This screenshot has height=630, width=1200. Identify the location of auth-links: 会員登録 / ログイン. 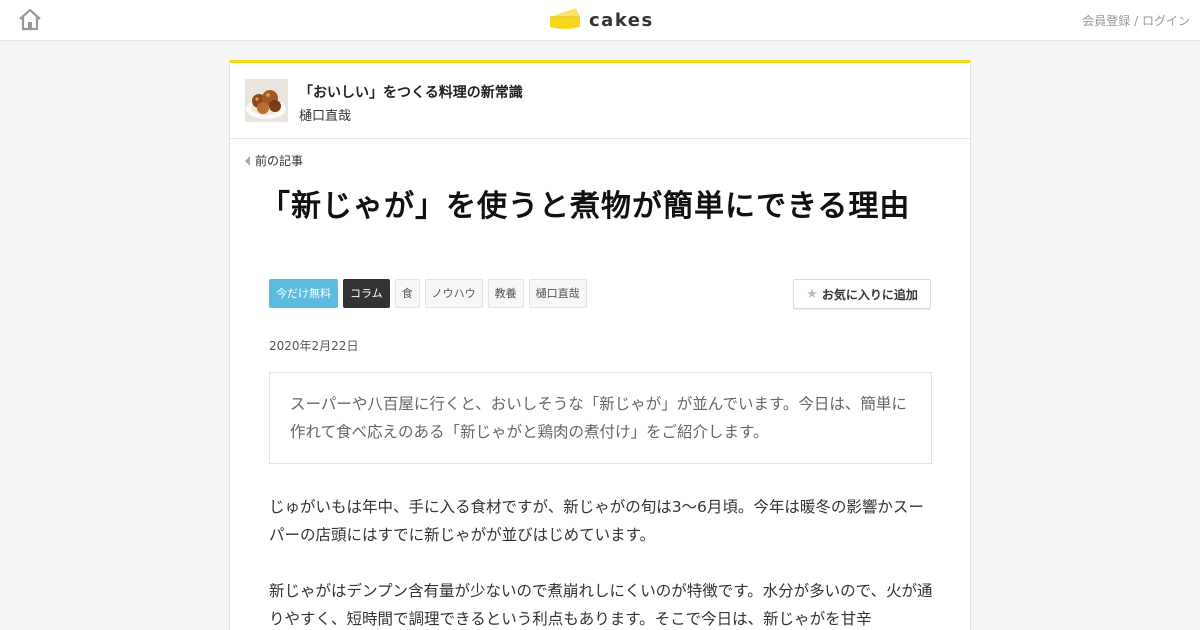
(1136, 20).